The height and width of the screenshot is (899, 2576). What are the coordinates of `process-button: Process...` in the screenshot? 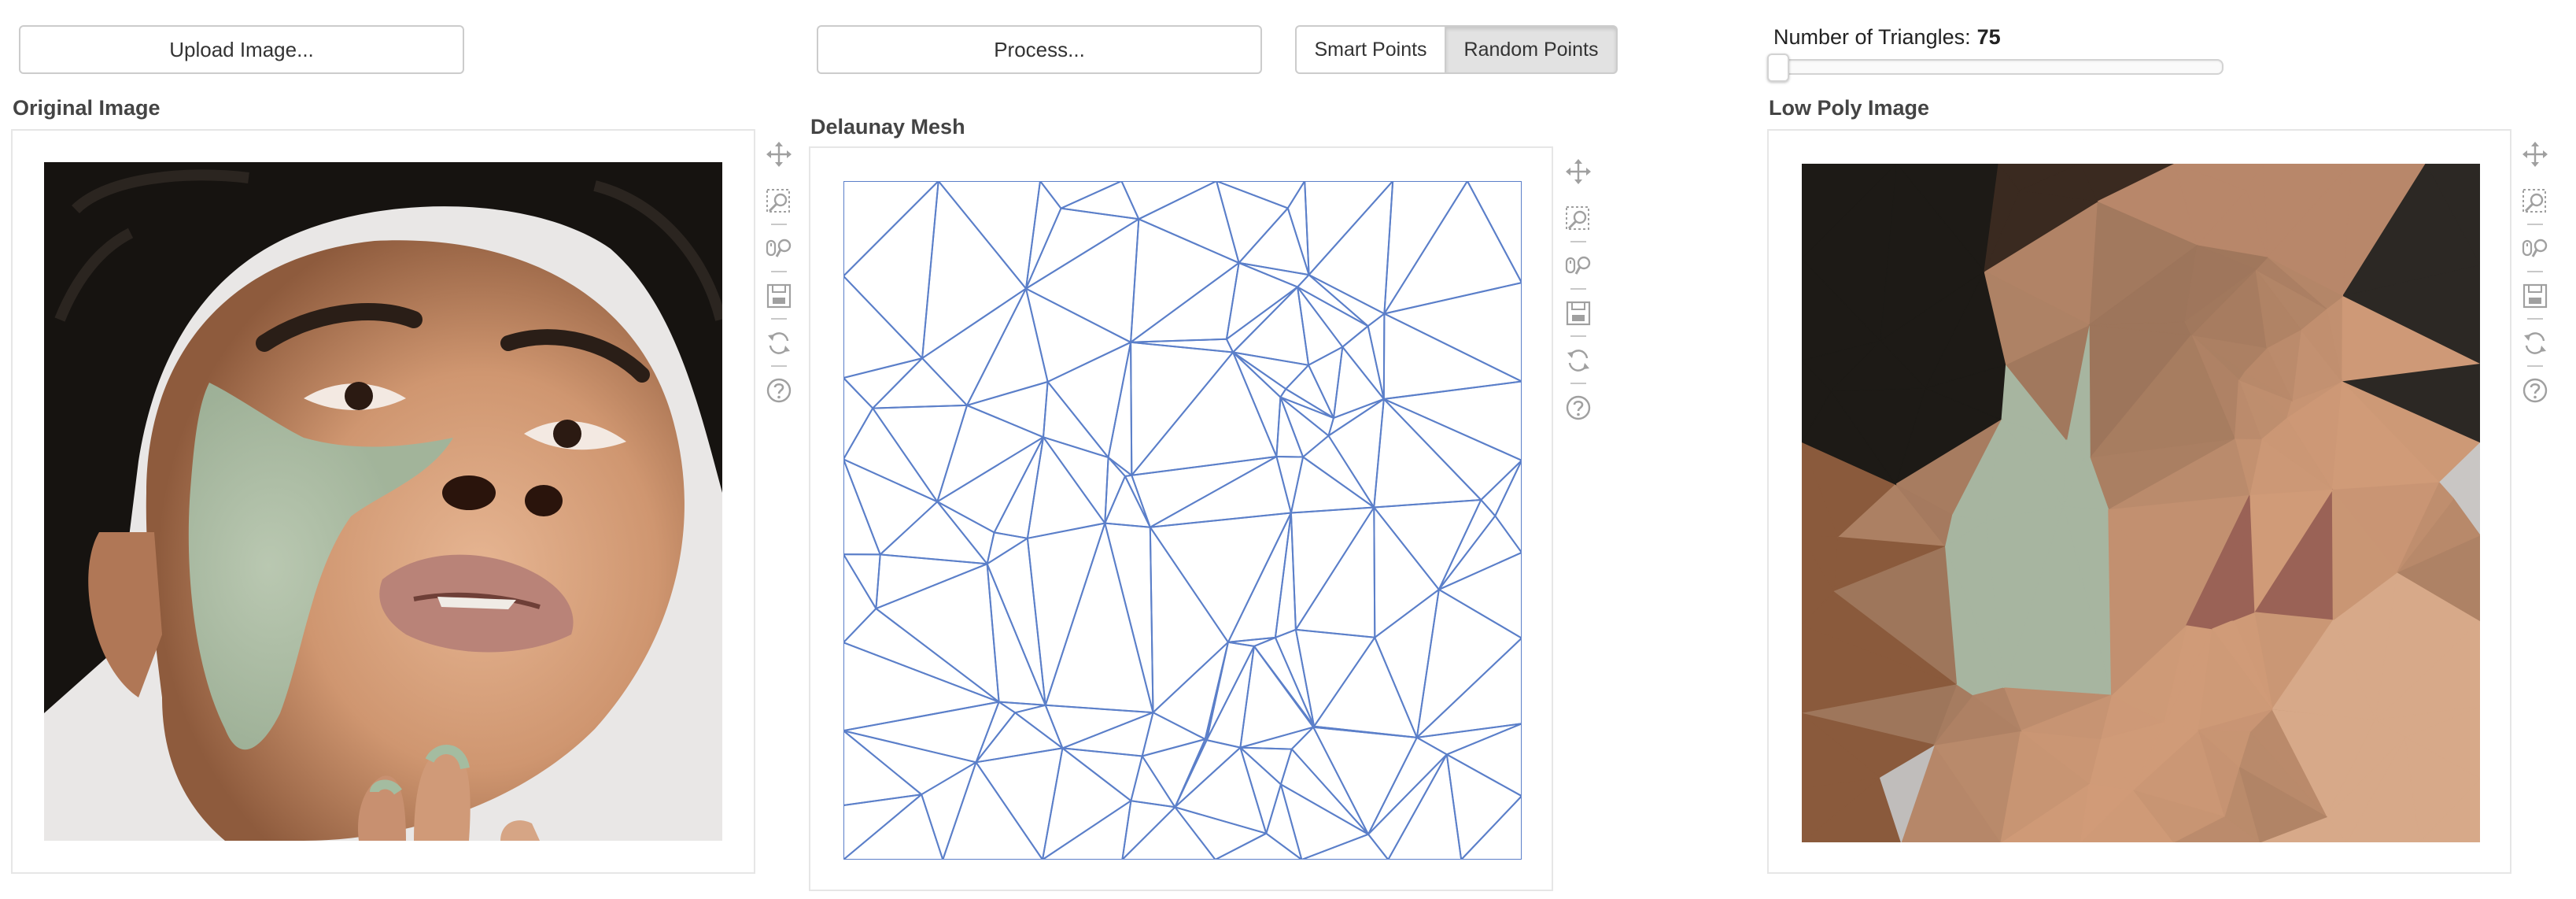 It's located at (1039, 49).